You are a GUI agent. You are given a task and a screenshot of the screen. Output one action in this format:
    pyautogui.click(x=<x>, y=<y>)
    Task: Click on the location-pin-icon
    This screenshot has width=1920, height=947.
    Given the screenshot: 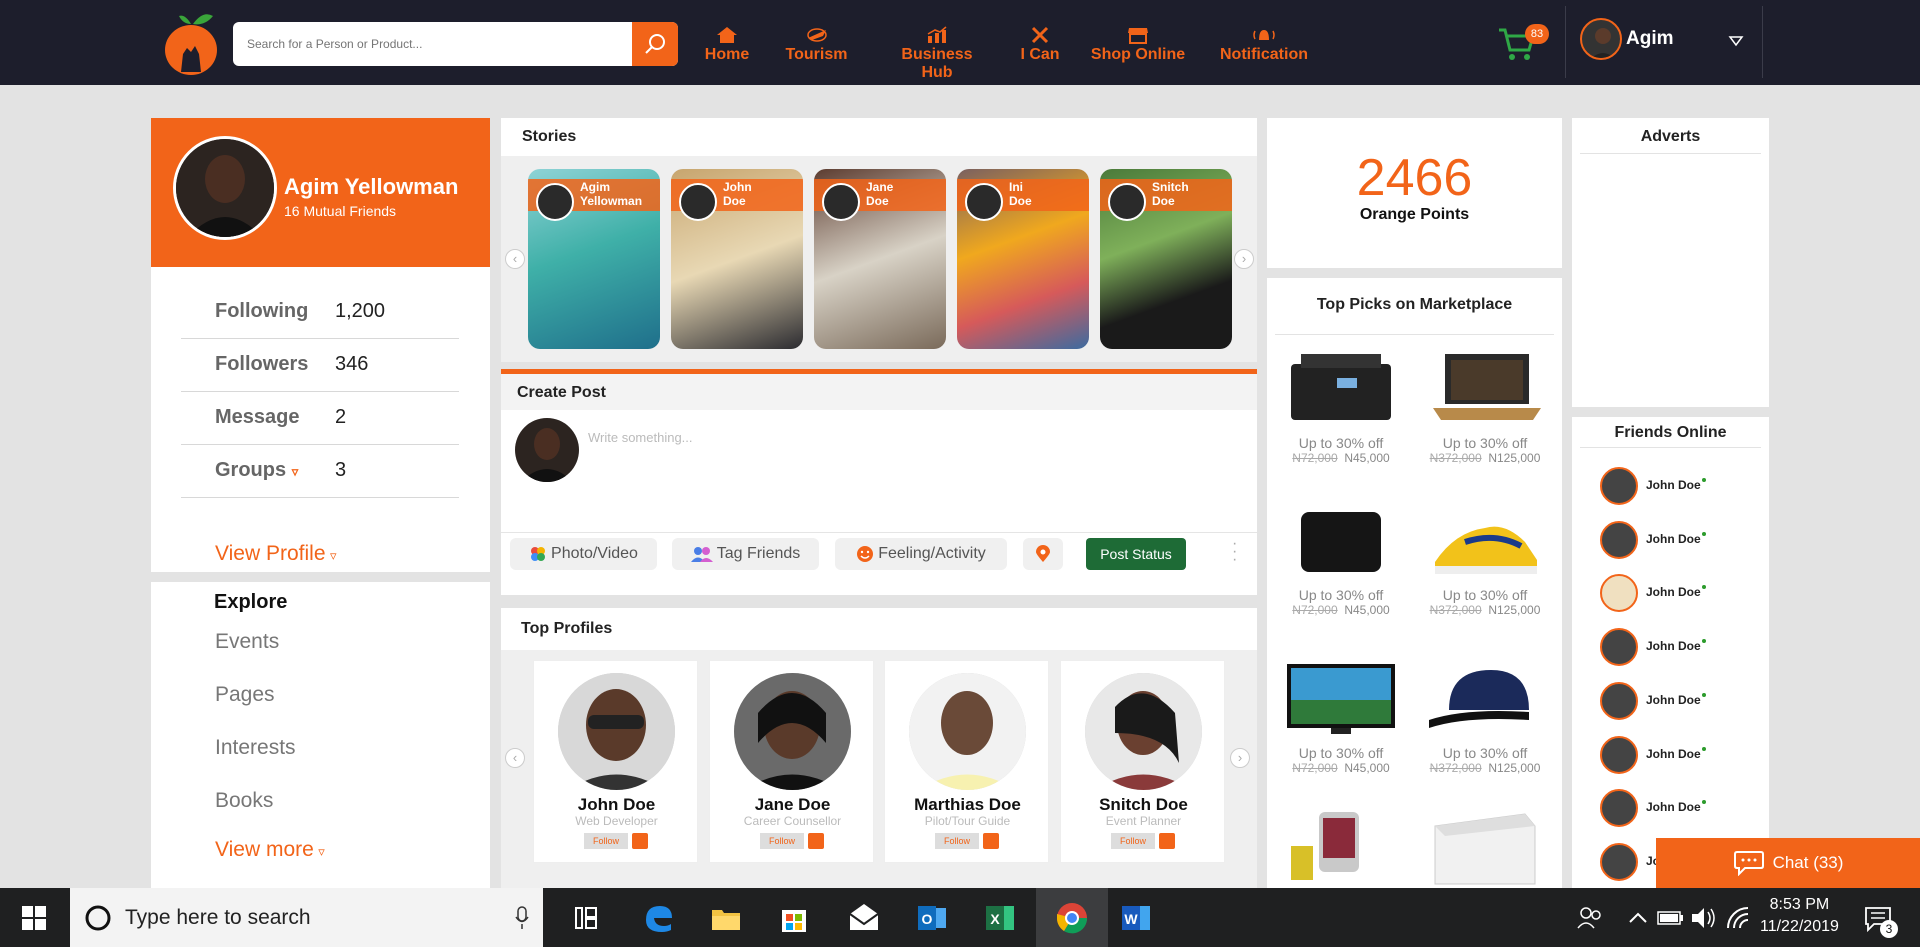 What is the action you would take?
    pyautogui.click(x=1043, y=553)
    